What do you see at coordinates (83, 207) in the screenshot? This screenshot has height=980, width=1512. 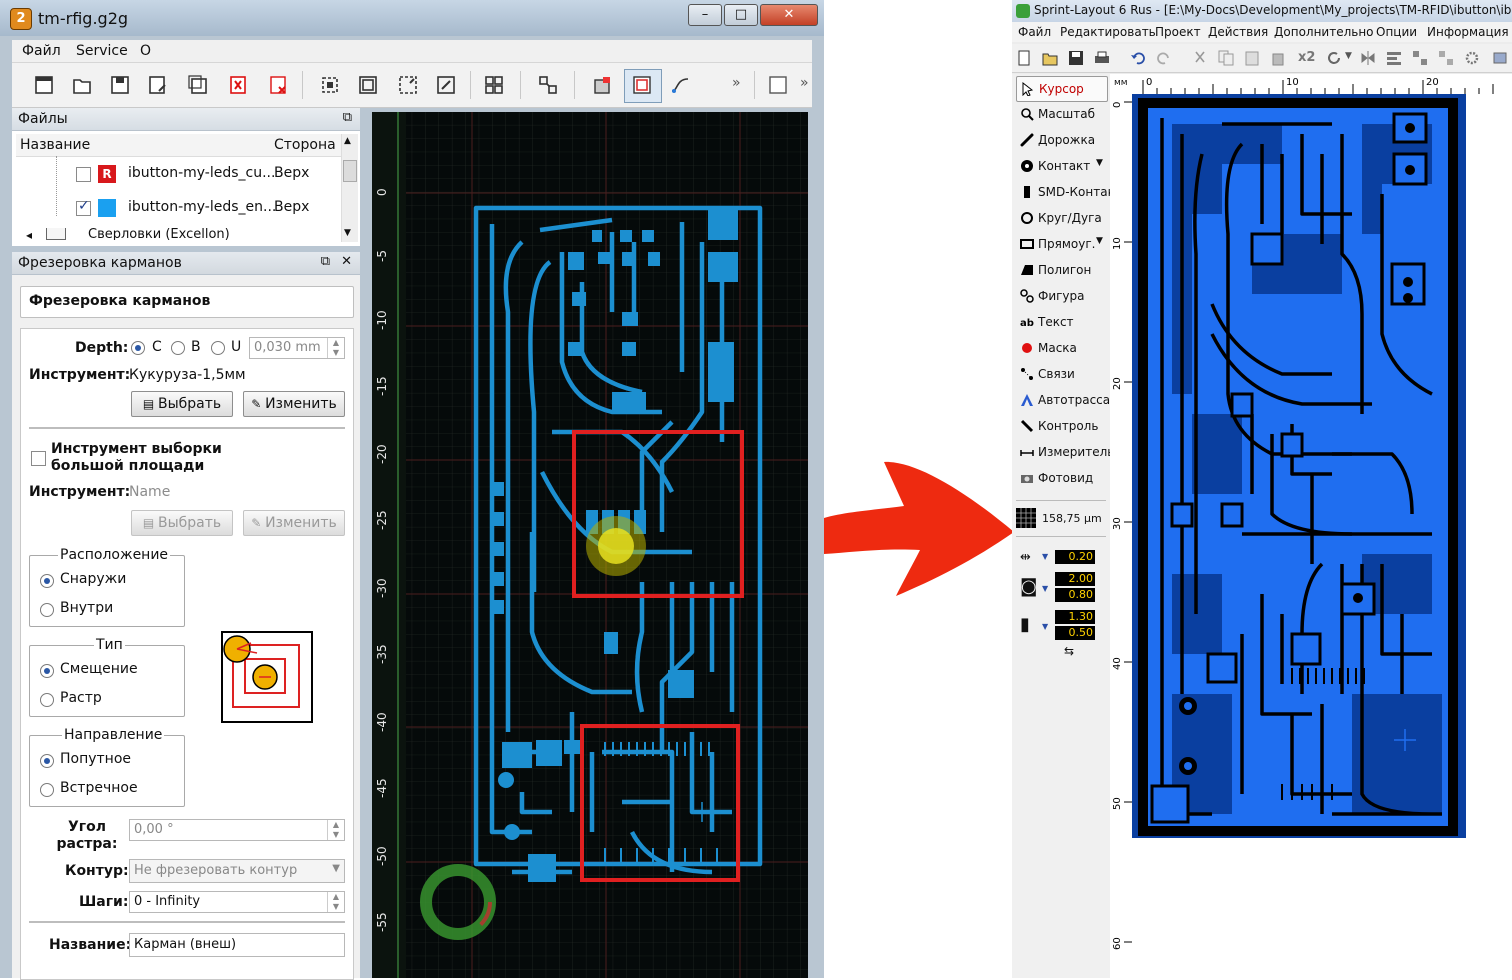 I see `file-visibility-checkbox: ✓` at bounding box center [83, 207].